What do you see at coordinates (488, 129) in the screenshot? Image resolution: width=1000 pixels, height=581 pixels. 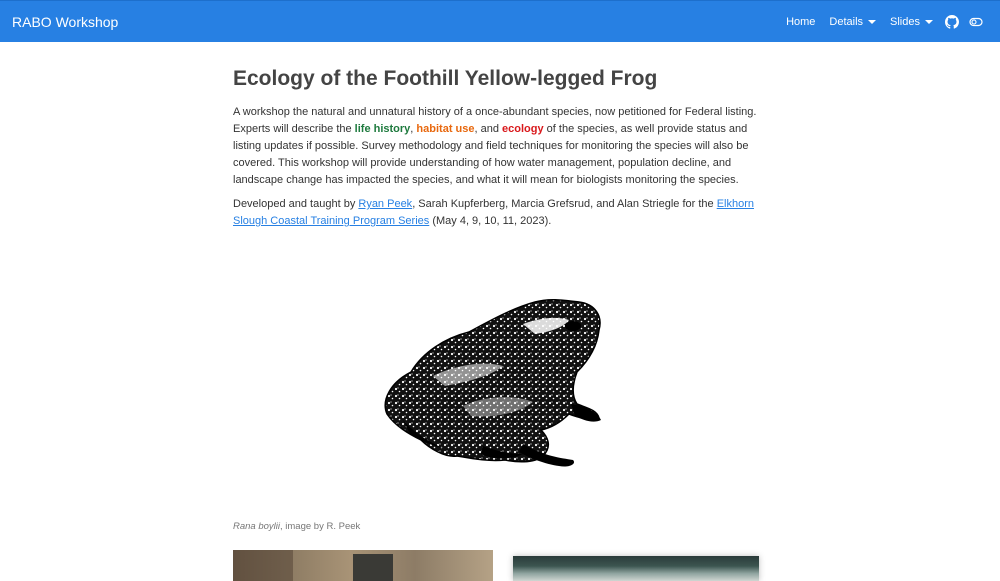 I see `intro-sep-2: , and` at bounding box center [488, 129].